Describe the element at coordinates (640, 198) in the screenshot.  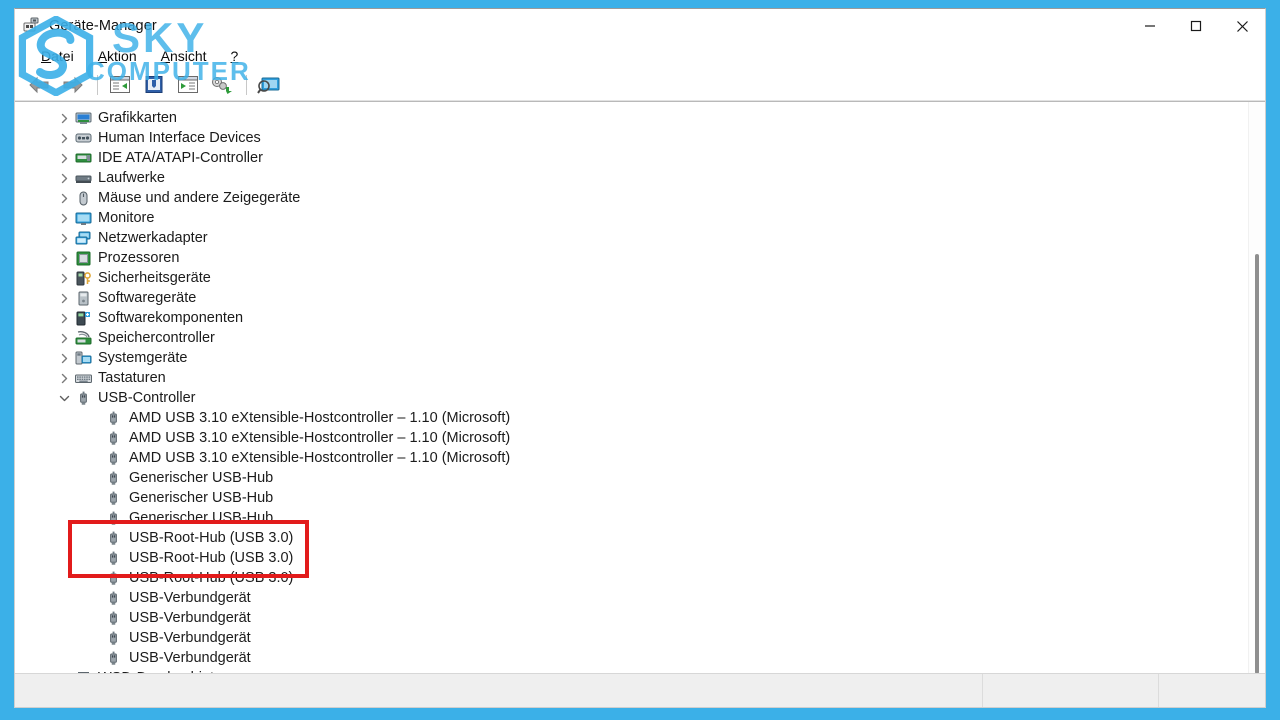
I see `tree-row: Mäuse und andere Zeigegeräte` at that location.